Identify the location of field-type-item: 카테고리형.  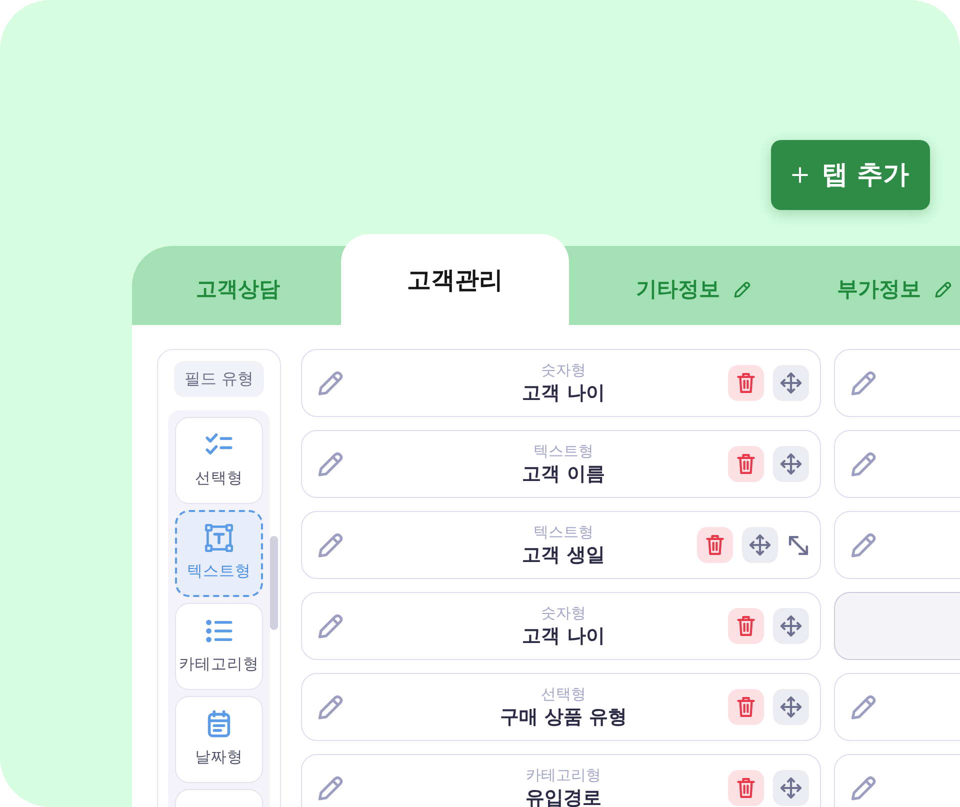
(219, 646).